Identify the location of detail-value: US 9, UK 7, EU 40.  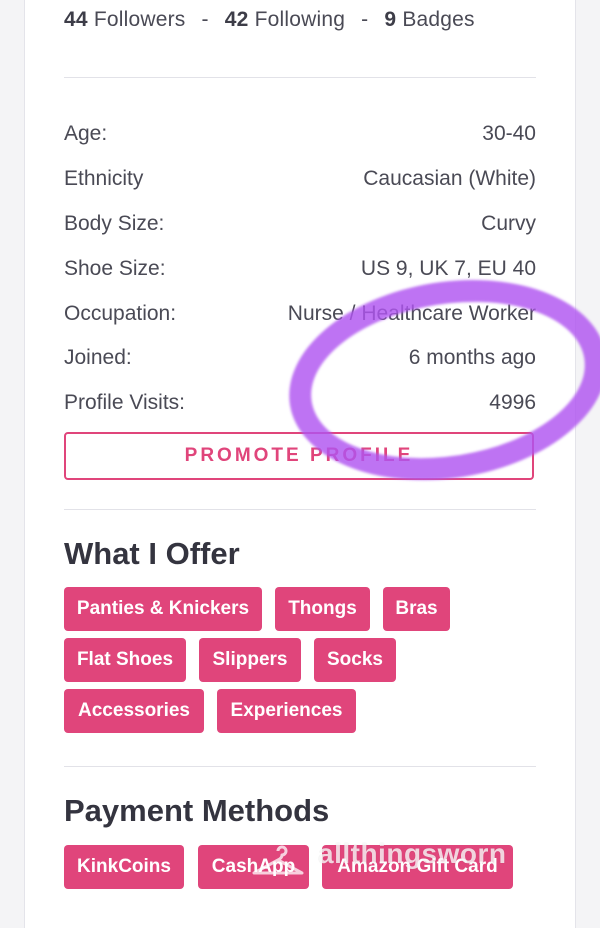
(448, 268).